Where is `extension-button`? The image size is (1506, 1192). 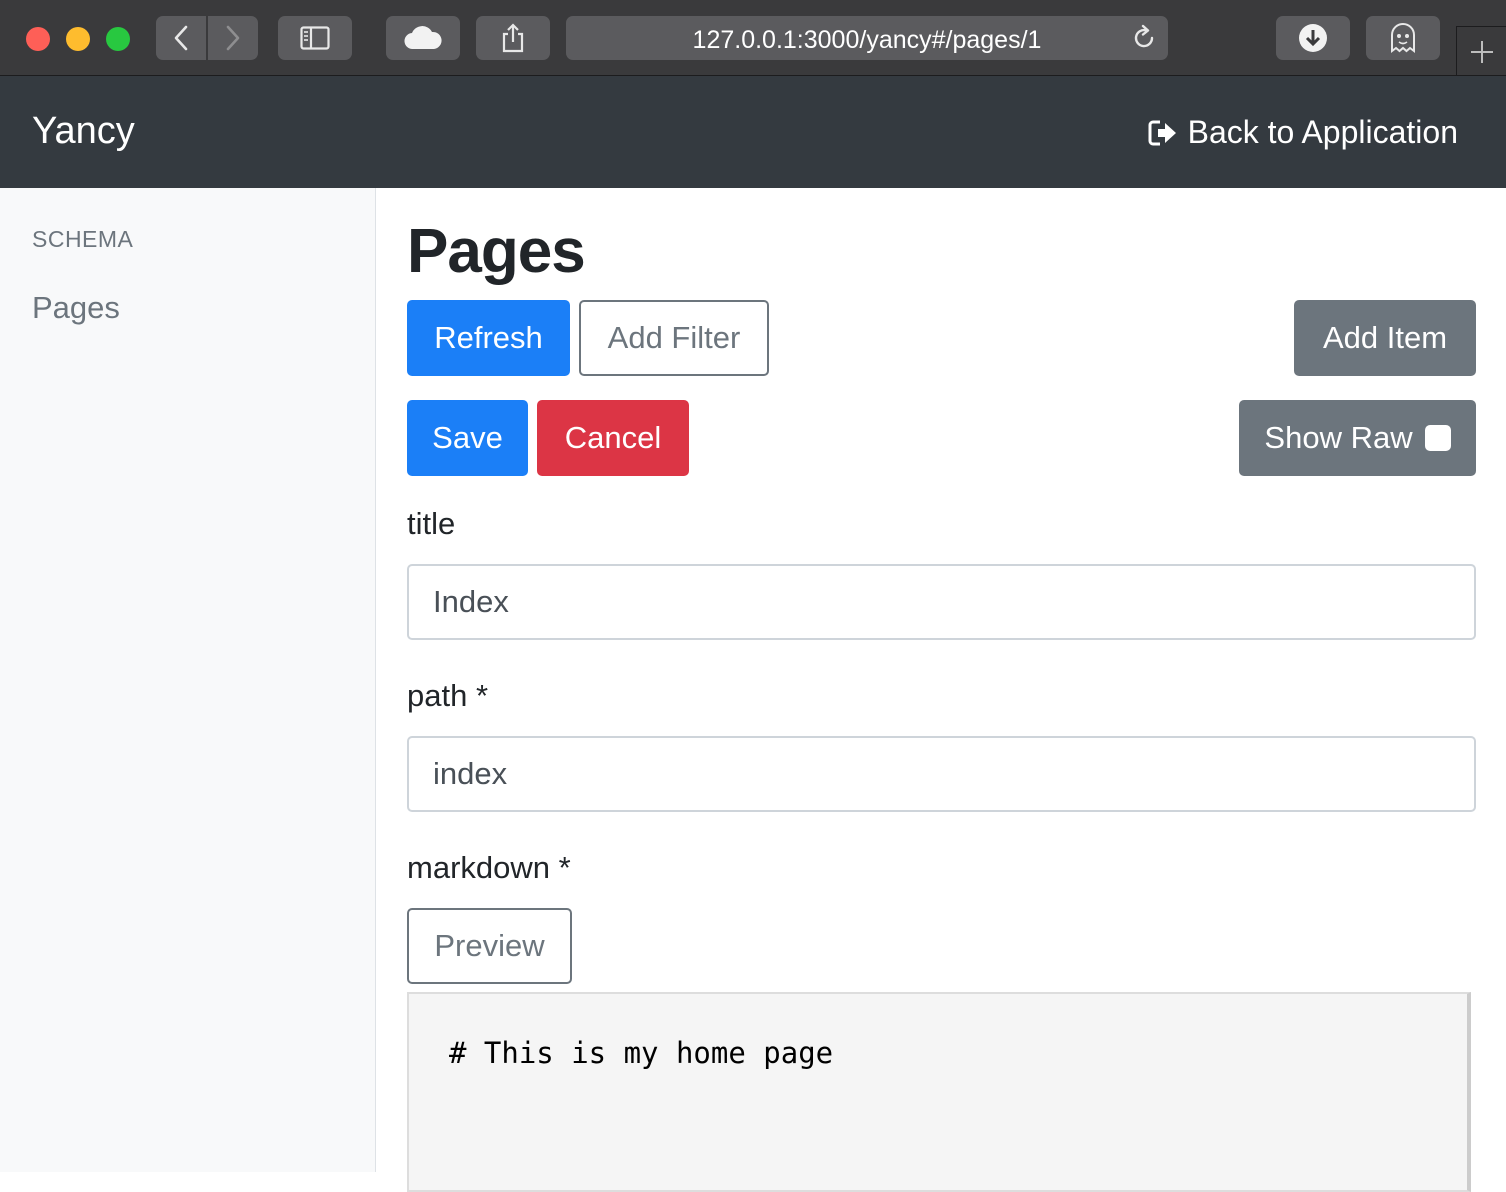
extension-button is located at coordinates (1403, 38).